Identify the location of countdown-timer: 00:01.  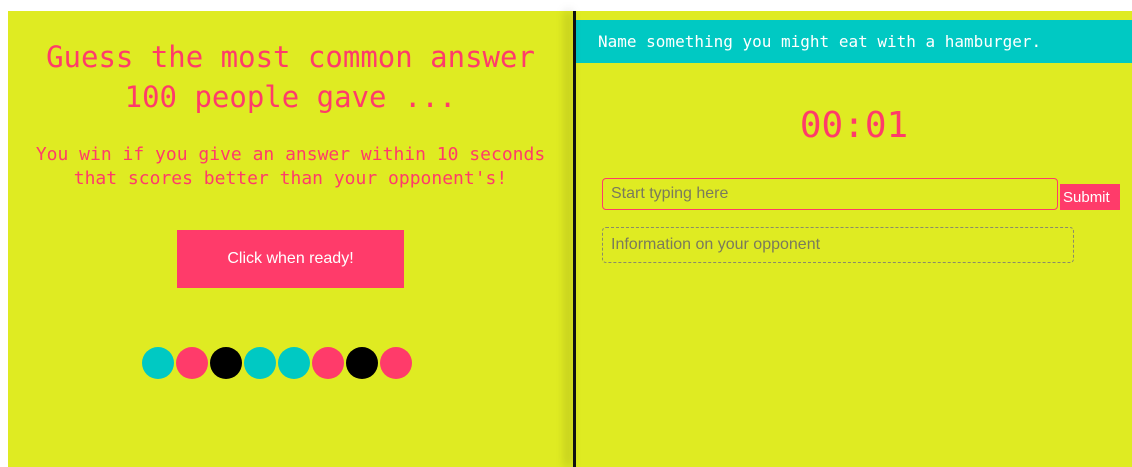
(854, 125).